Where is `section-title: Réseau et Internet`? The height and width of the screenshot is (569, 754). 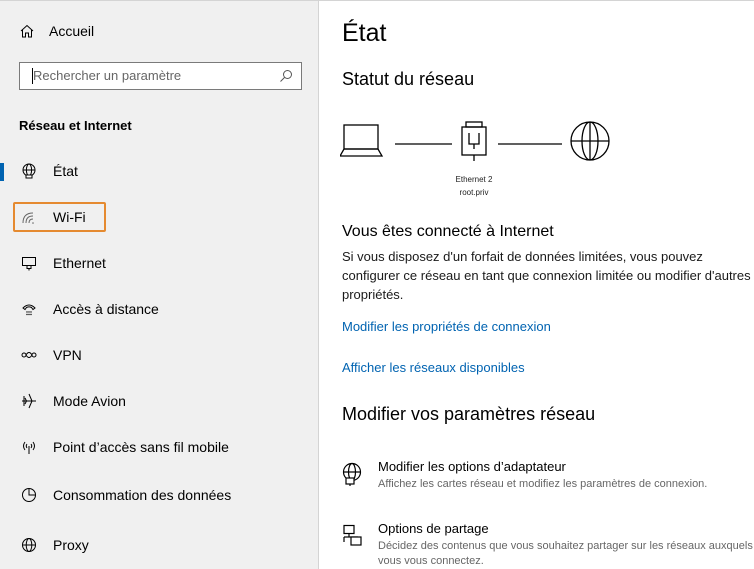
section-title: Réseau et Internet is located at coordinates (75, 125).